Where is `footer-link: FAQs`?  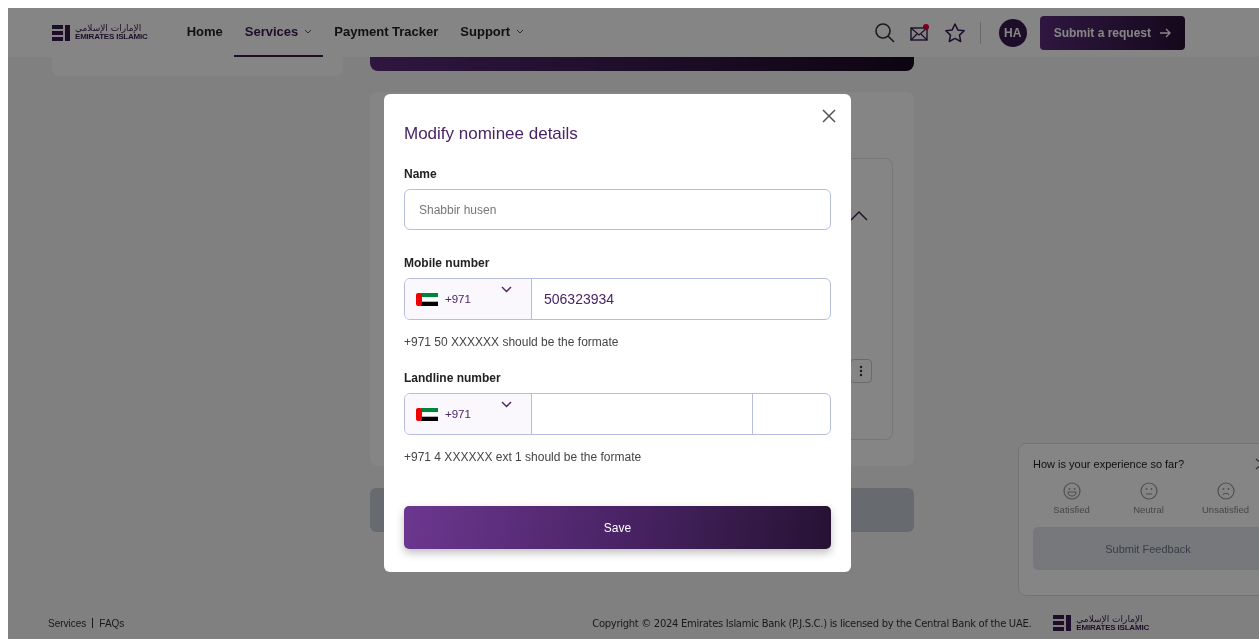
footer-link: FAQs is located at coordinates (112, 623).